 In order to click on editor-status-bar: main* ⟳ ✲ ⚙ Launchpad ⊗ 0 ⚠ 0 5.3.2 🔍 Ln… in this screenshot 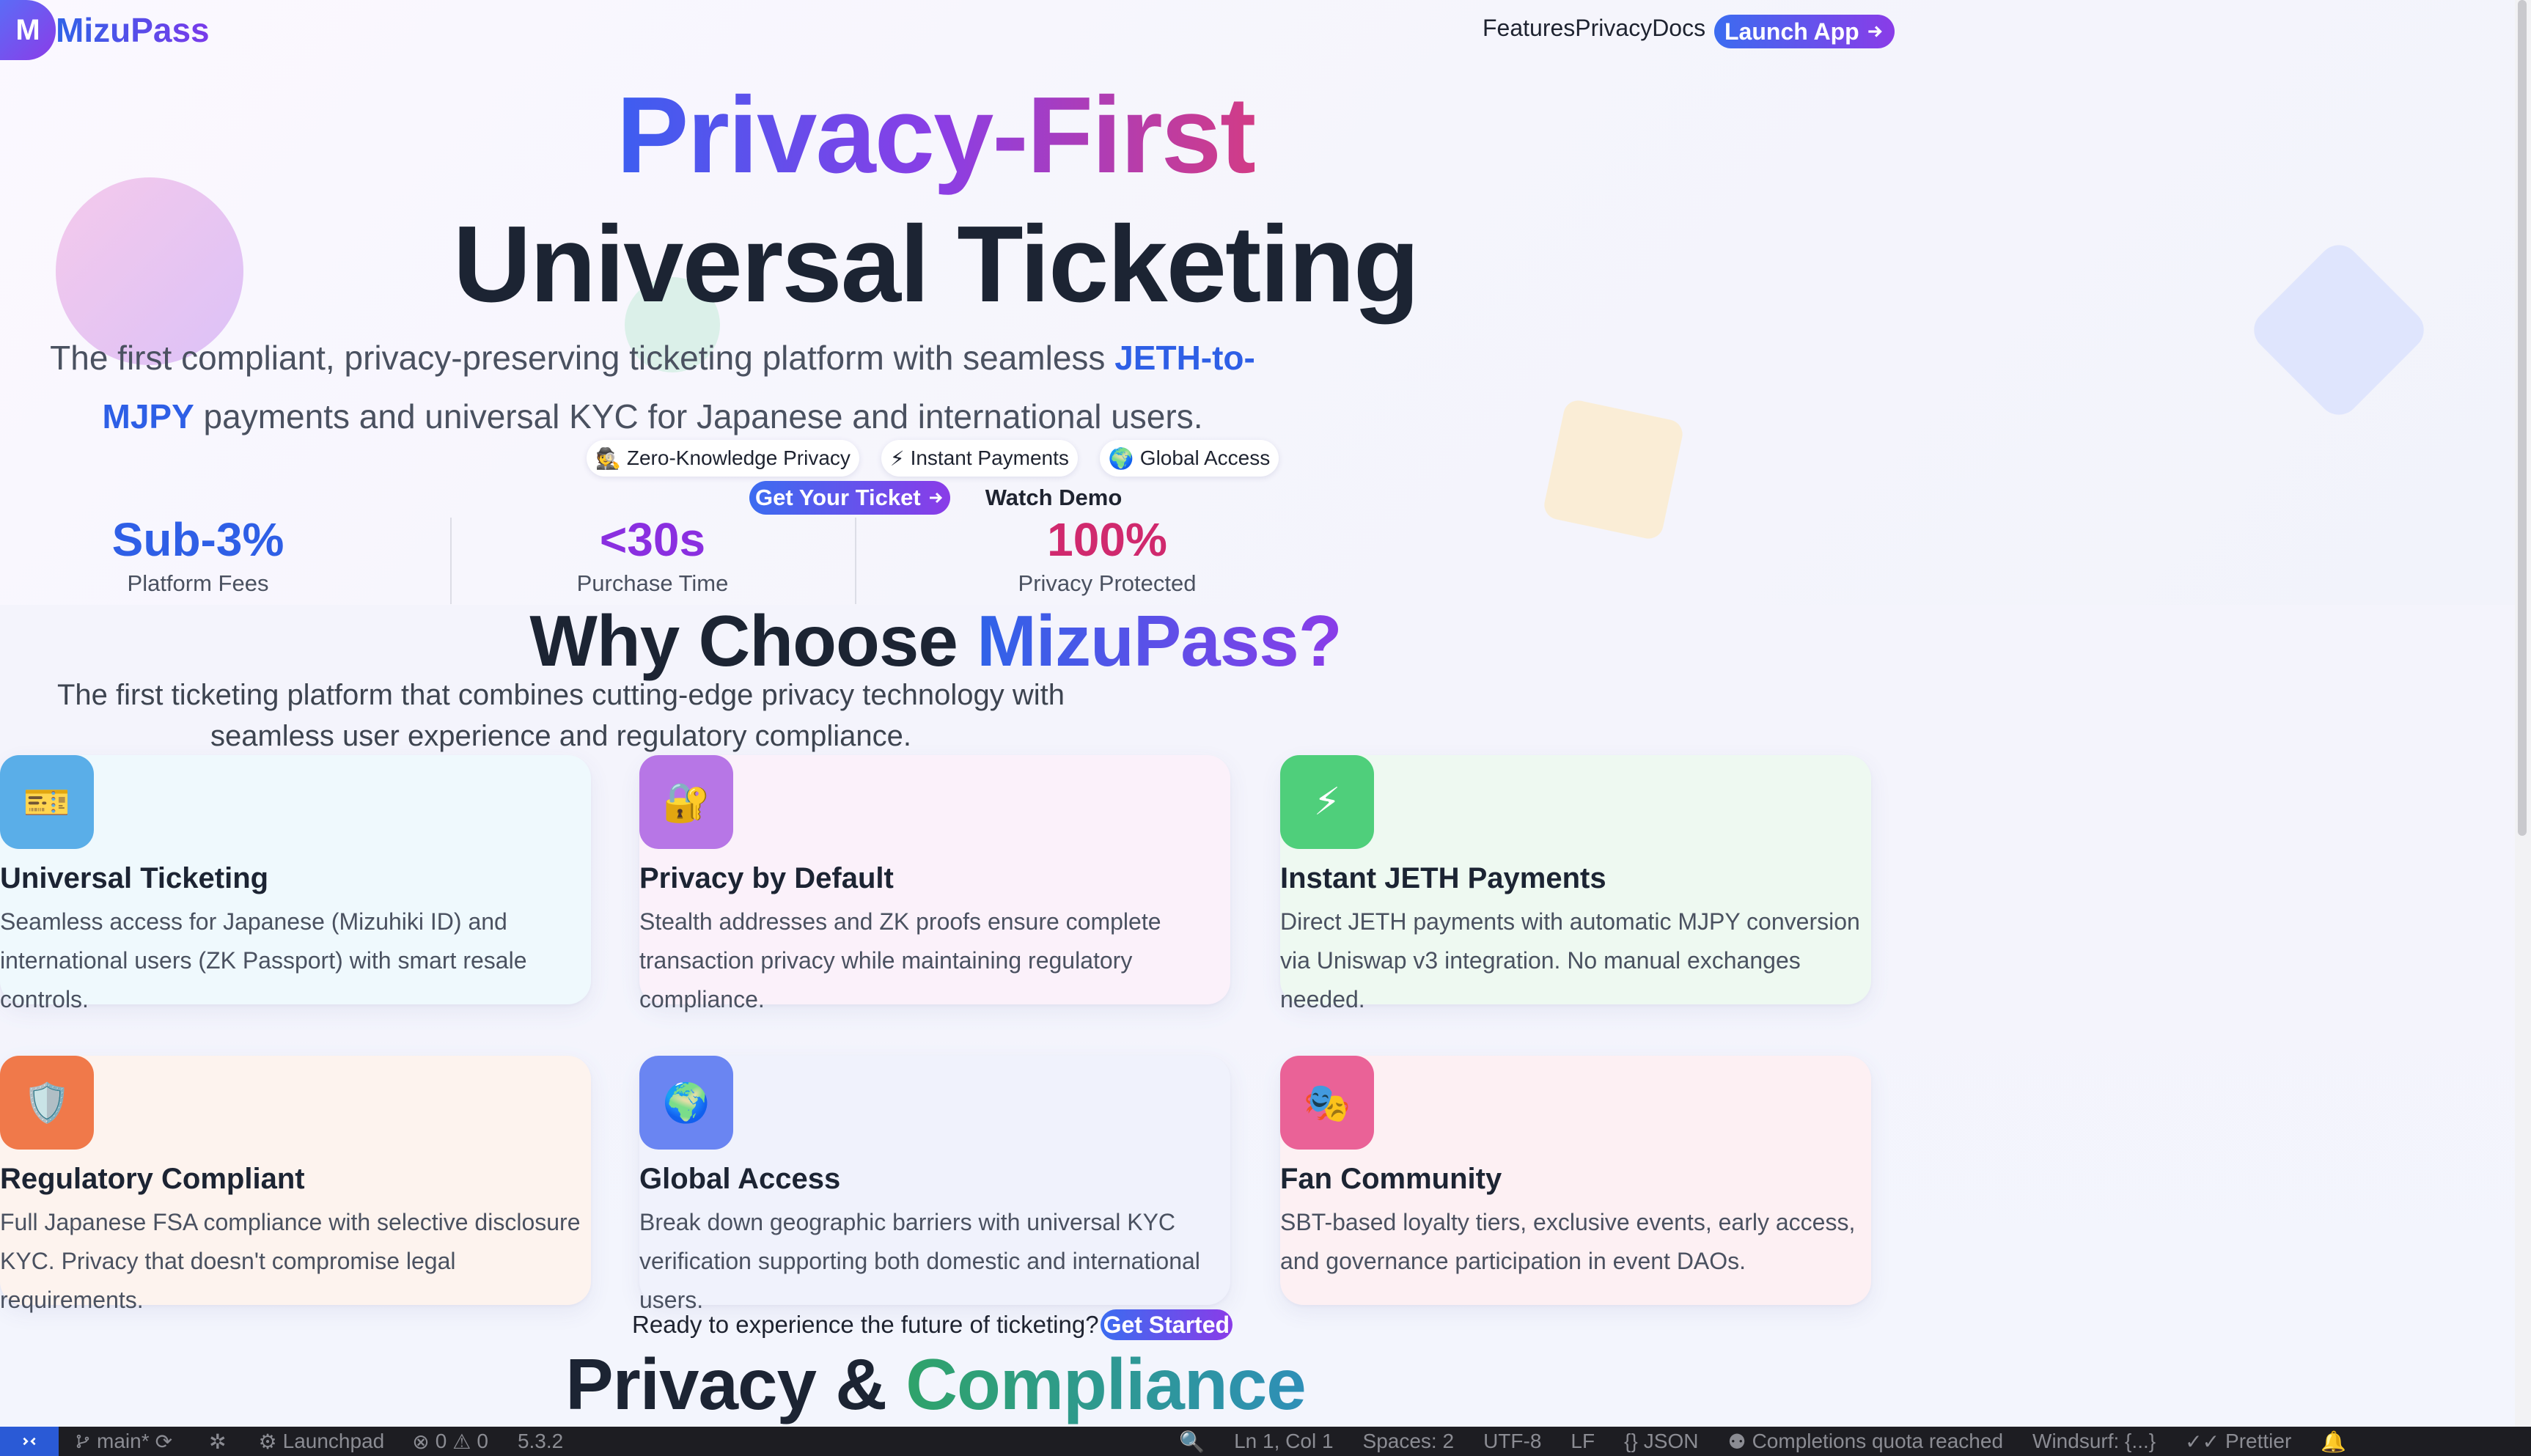, I will do `click(1265, 1441)`.